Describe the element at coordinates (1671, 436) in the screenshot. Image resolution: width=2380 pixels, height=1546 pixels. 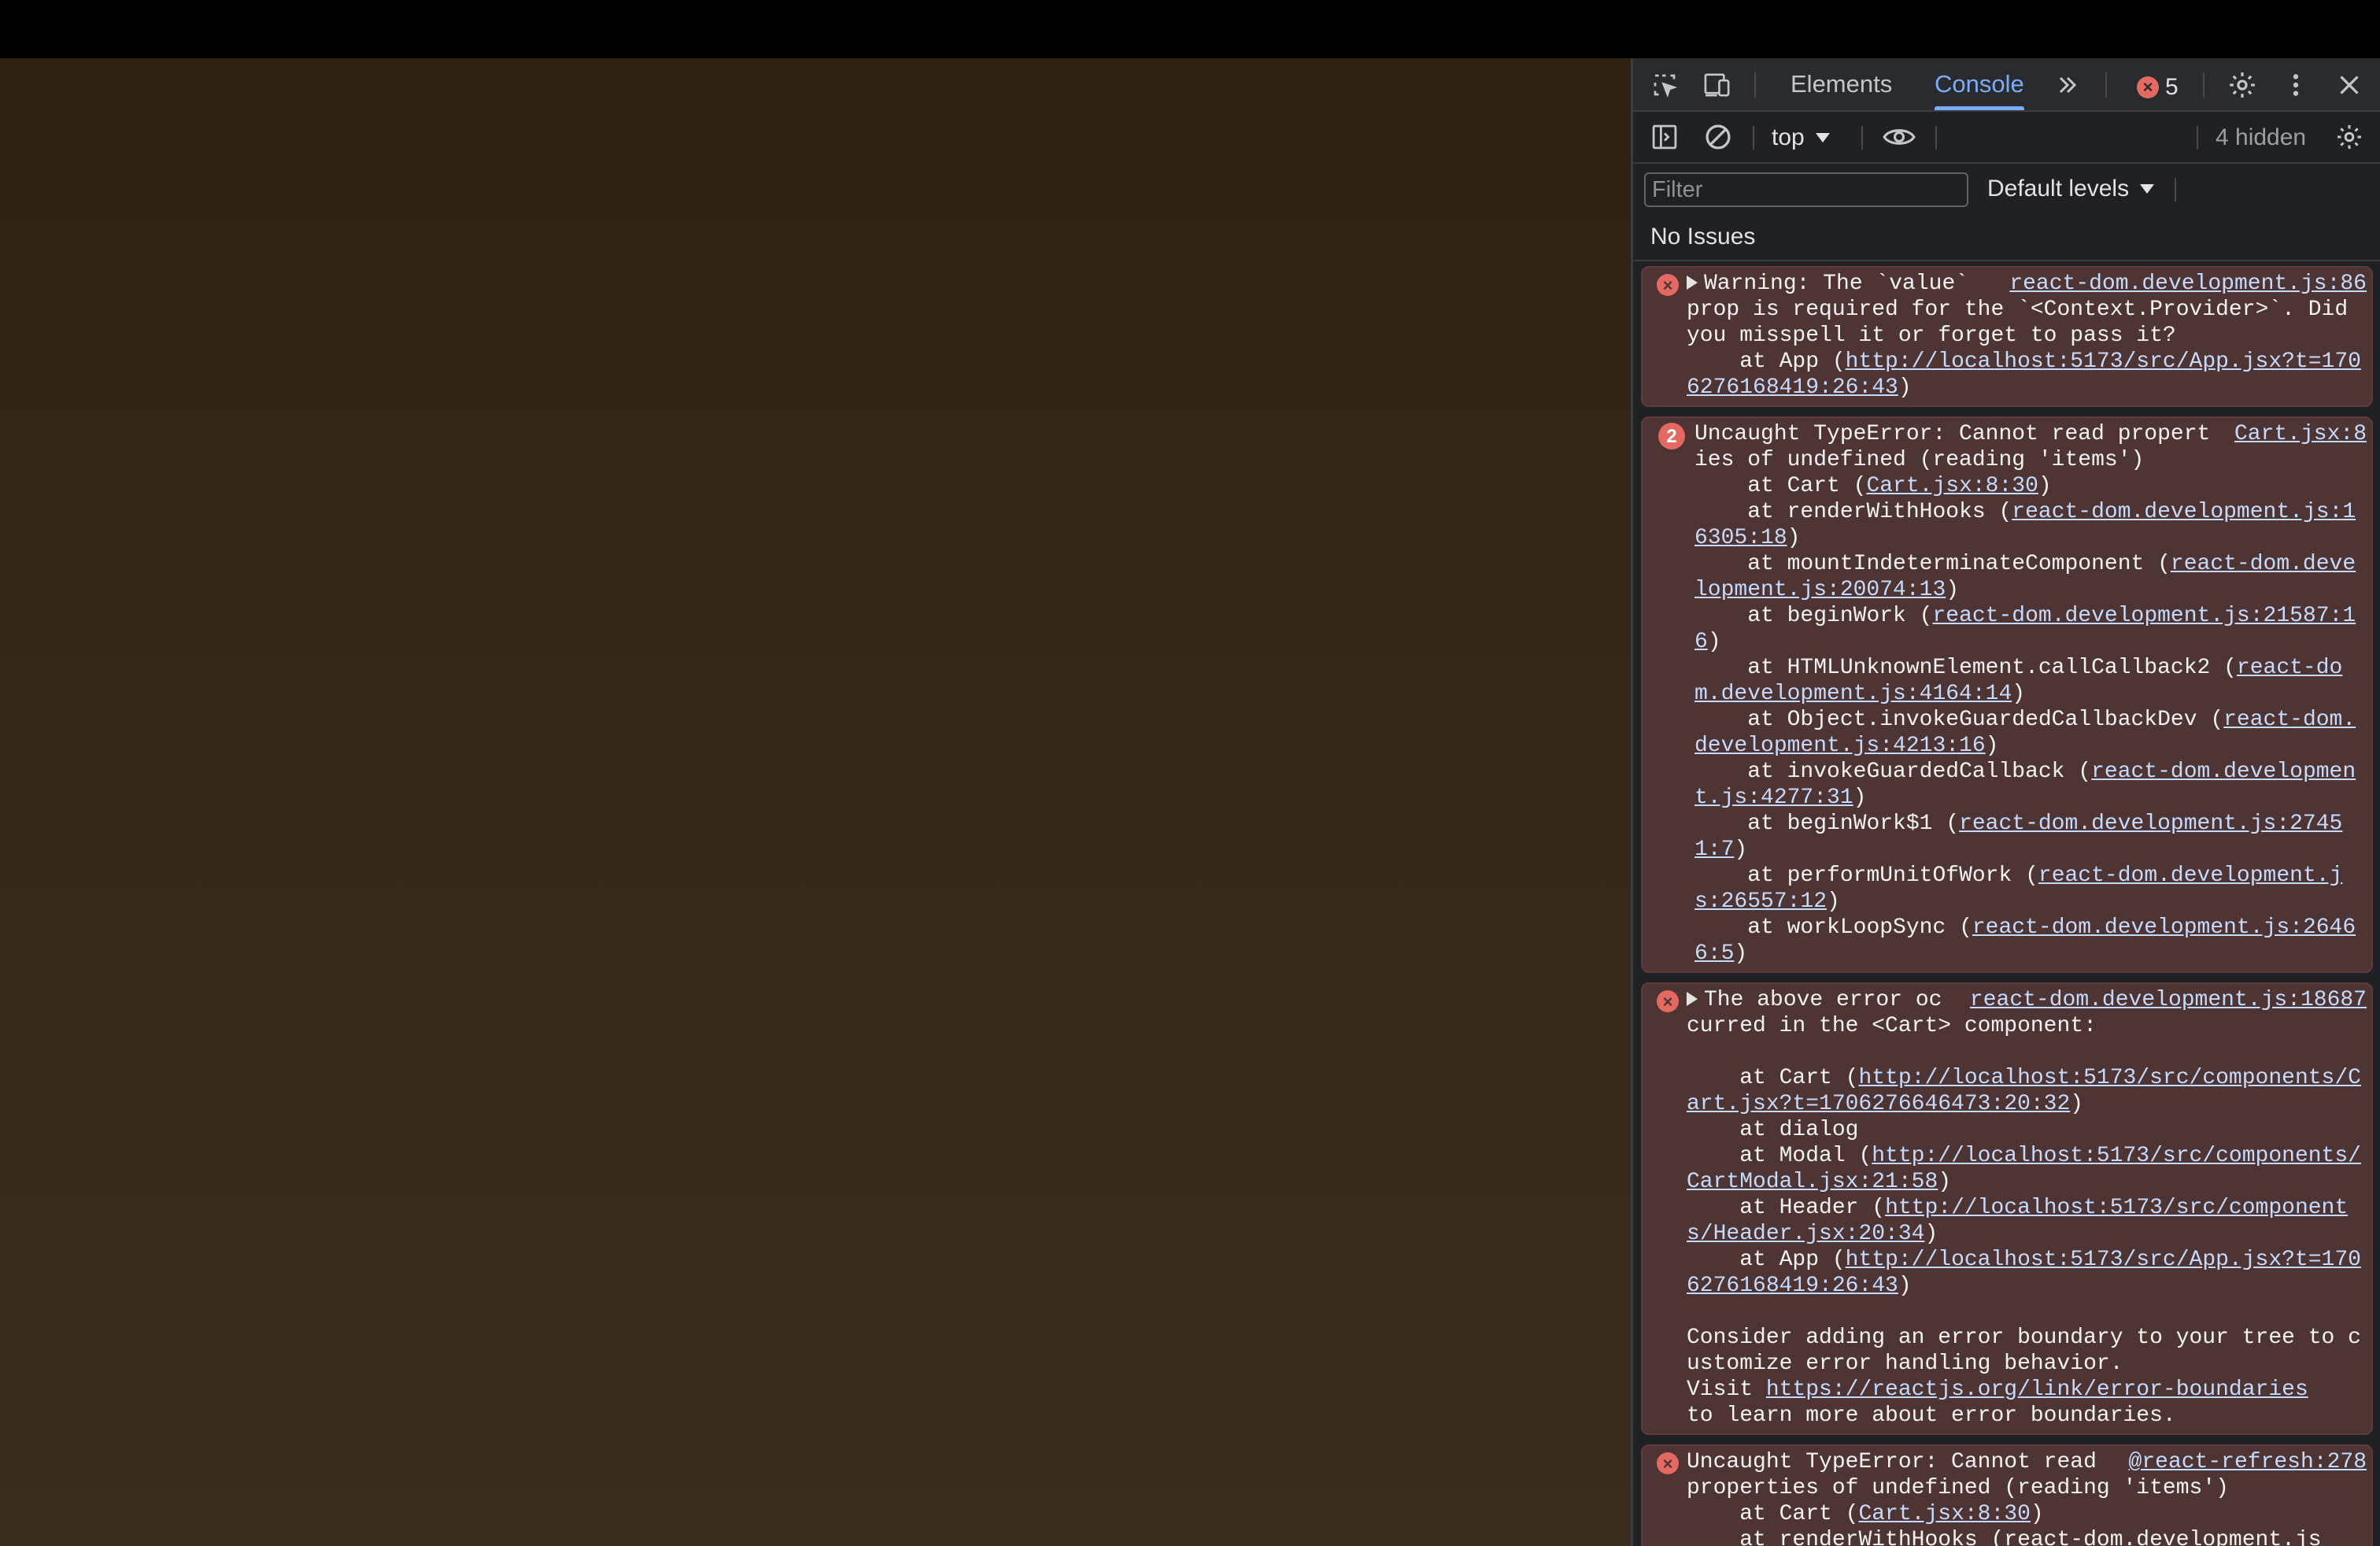
I see `repeat-count-badge: 2` at that location.